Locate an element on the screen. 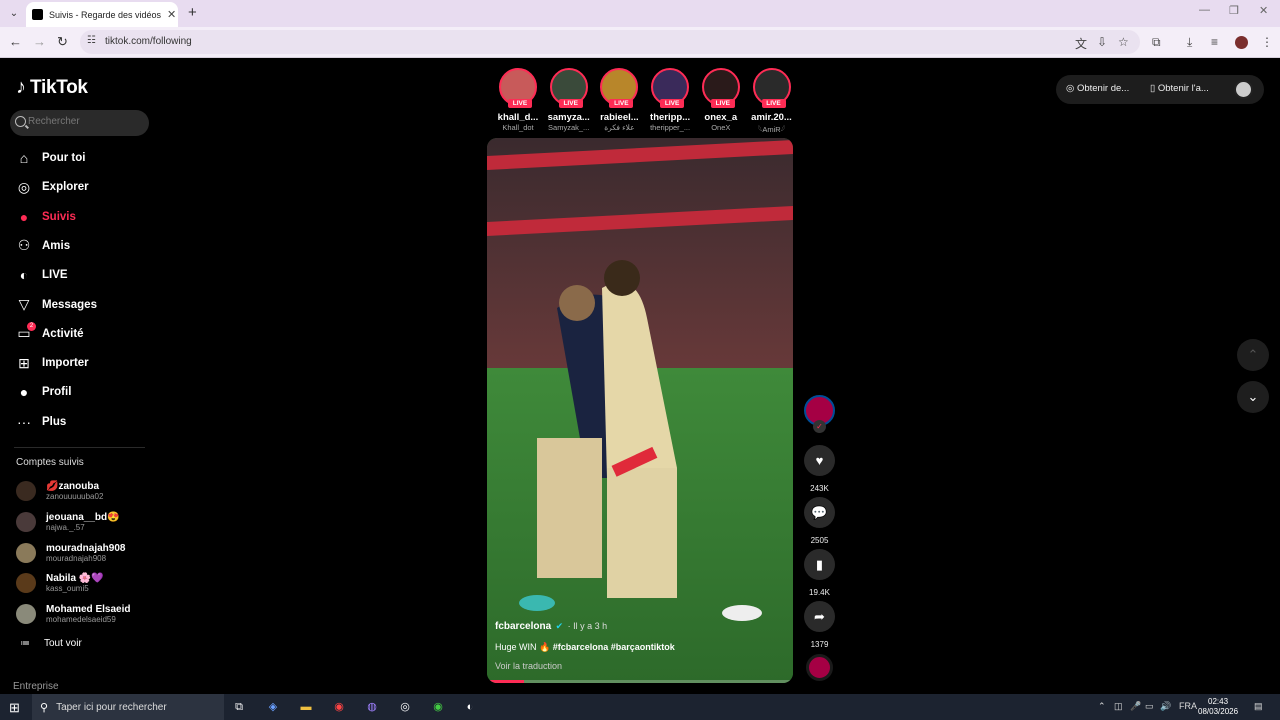 The image size is (1280, 720). see-all-button: ≔ Tout voir is located at coordinates (51, 643).